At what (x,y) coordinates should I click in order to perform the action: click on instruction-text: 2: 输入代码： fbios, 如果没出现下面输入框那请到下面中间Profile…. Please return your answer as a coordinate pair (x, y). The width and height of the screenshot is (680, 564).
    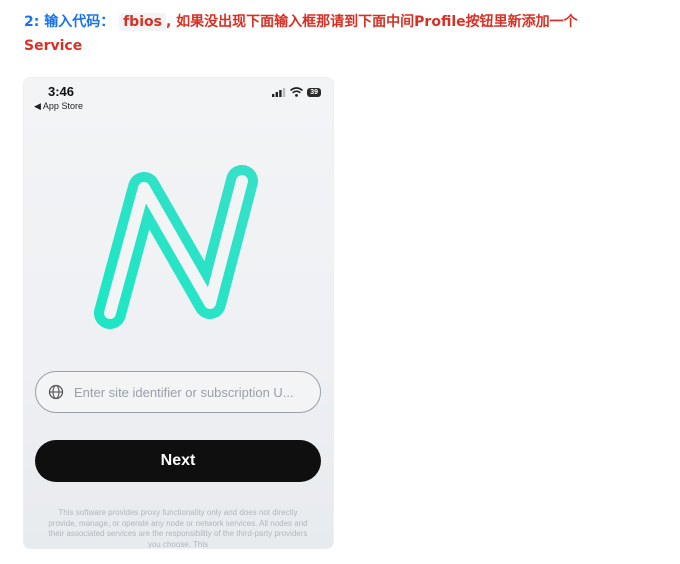
    Looking at the image, I should click on (324, 34).